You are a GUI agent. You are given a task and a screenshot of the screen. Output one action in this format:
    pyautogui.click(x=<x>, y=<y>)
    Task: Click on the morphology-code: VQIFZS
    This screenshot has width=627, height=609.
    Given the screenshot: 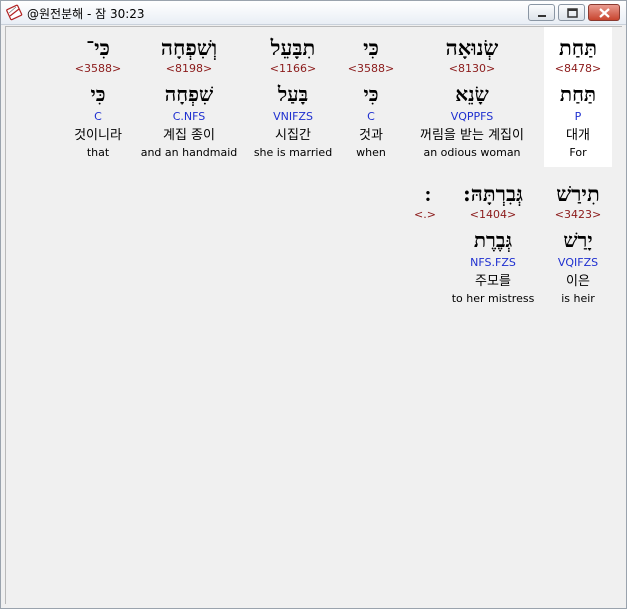 What is the action you would take?
    pyautogui.click(x=578, y=262)
    